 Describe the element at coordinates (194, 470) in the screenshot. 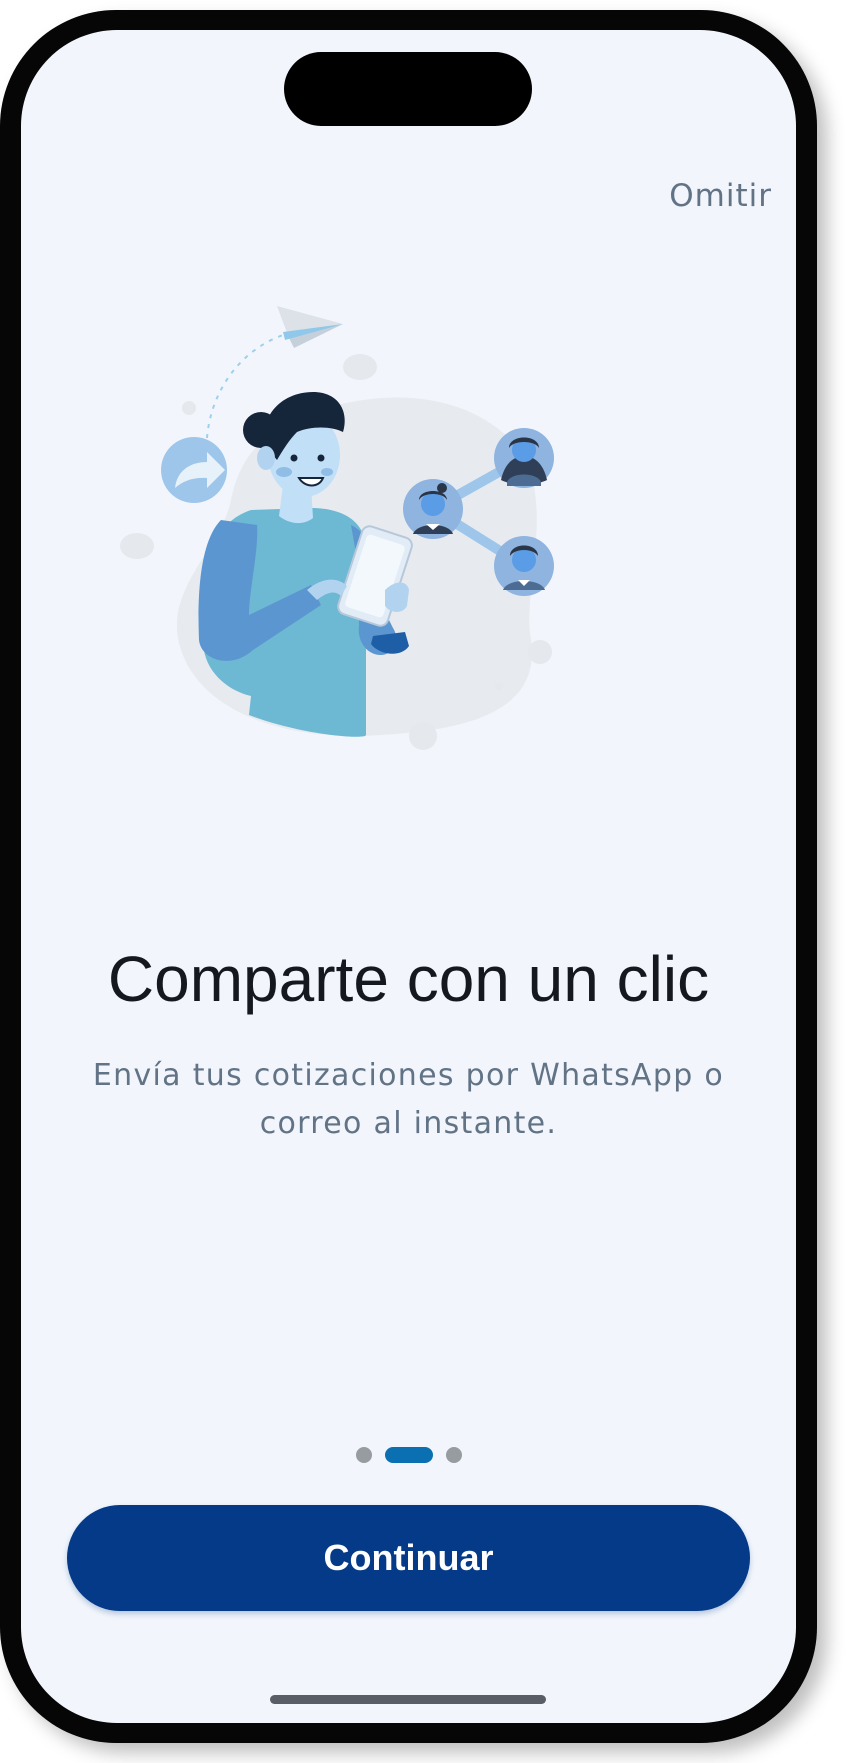

I see `share-icon` at that location.